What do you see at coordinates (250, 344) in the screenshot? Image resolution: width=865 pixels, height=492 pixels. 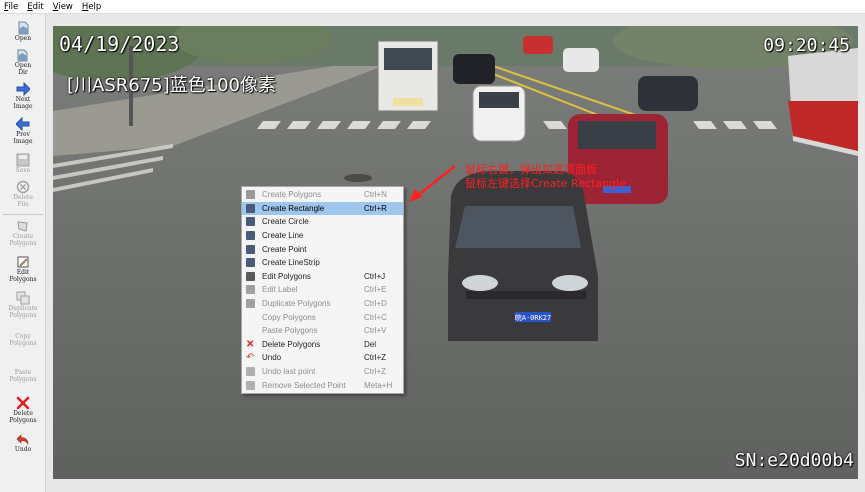 I see `delete-polygons-icon: ✕` at bounding box center [250, 344].